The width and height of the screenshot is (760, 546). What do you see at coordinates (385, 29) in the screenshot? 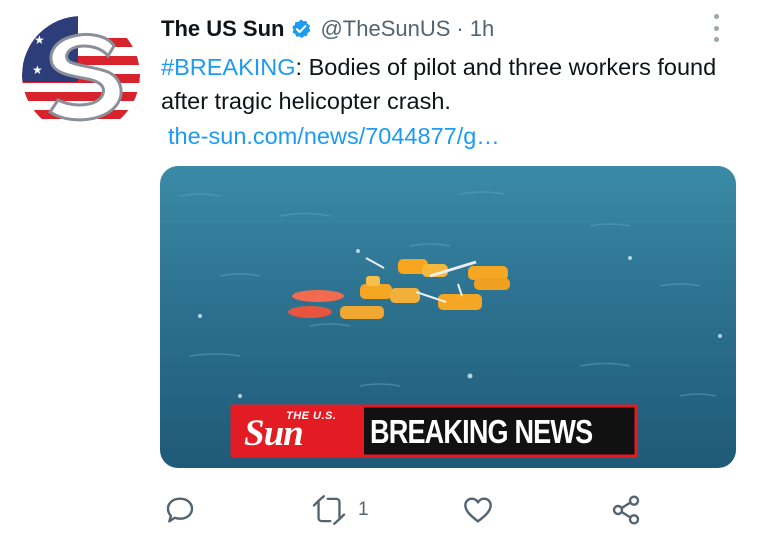
I see `author-handle: @TheSunUS` at bounding box center [385, 29].